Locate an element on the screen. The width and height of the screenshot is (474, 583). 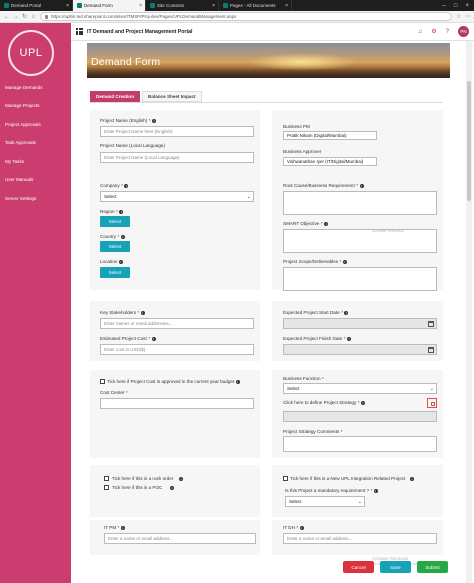
business-function-select: Select ⌄ is located at coordinates (360, 388).